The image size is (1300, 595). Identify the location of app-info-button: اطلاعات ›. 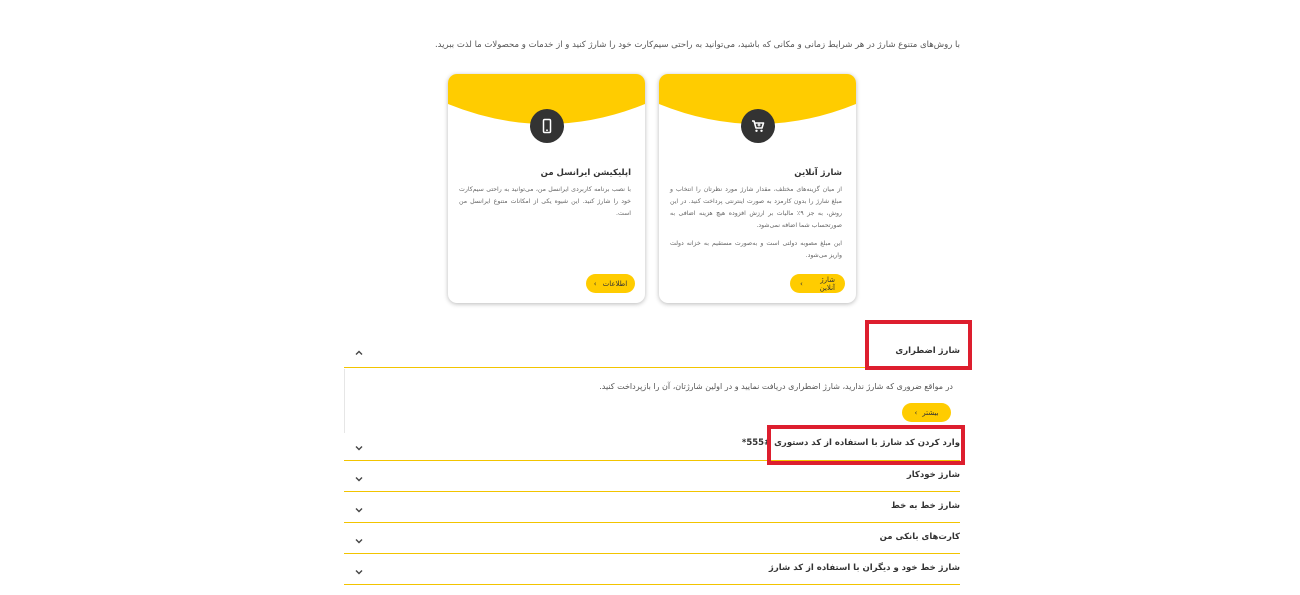
(610, 283).